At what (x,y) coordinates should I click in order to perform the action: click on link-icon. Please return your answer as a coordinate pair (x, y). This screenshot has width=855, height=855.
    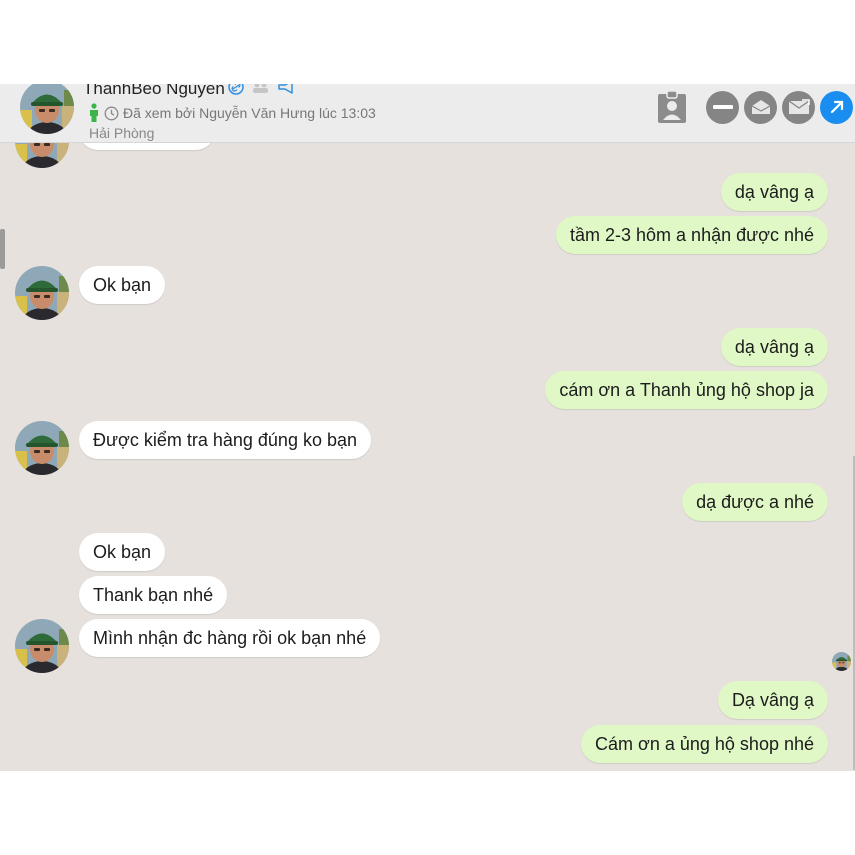
    Looking at the image, I should click on (236, 89).